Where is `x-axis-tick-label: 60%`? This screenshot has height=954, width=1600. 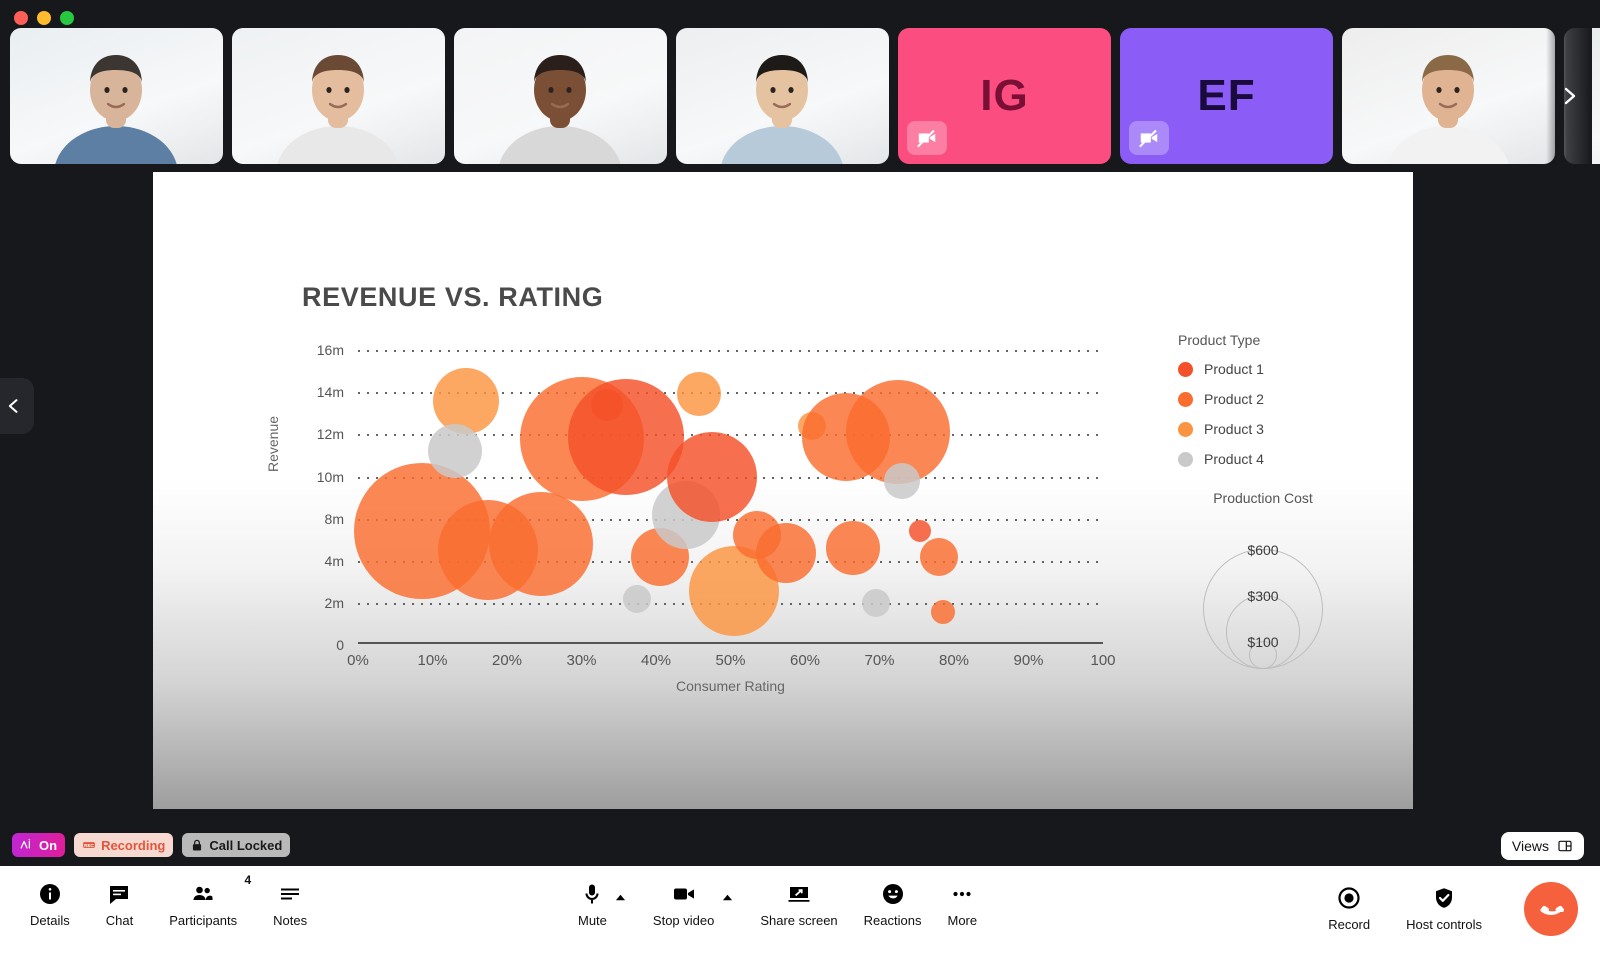 x-axis-tick-label: 60% is located at coordinates (805, 660).